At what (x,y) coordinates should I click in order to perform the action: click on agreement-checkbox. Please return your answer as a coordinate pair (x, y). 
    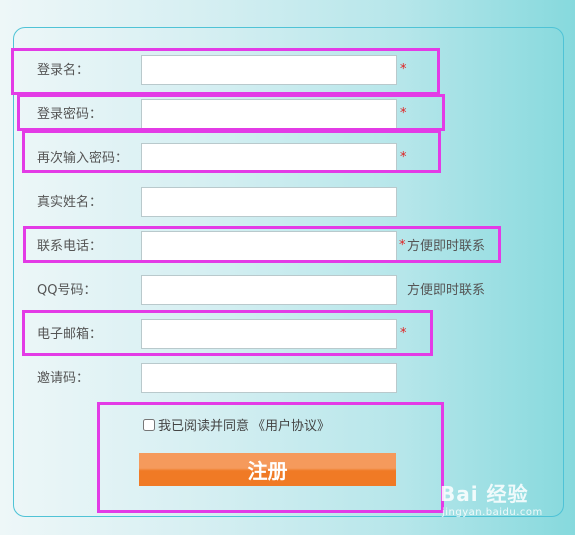
    Looking at the image, I should click on (149, 424).